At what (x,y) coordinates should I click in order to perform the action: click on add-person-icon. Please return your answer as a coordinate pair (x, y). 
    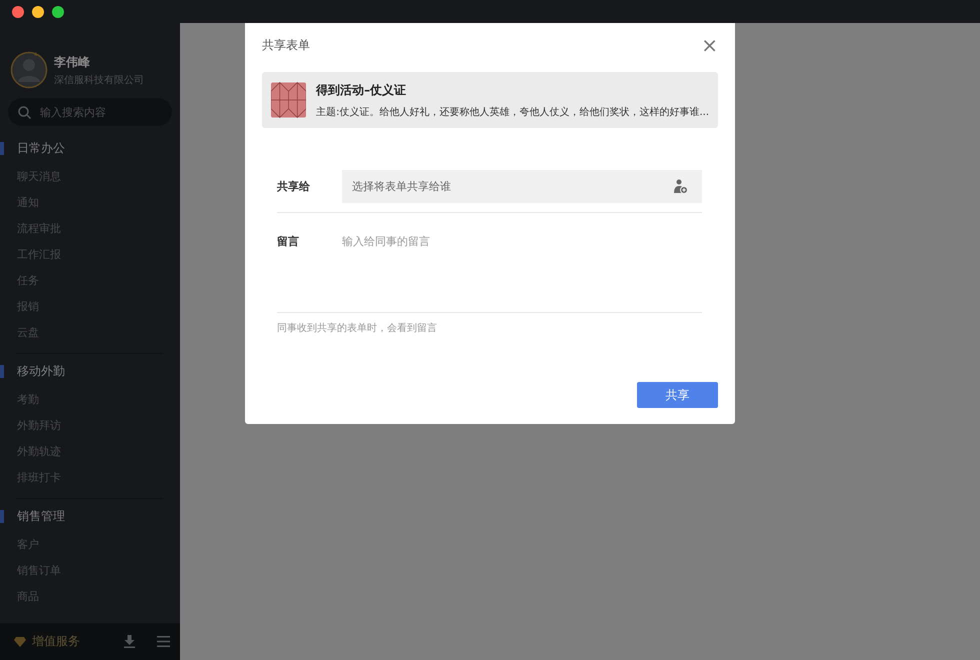
    Looking at the image, I should click on (680, 186).